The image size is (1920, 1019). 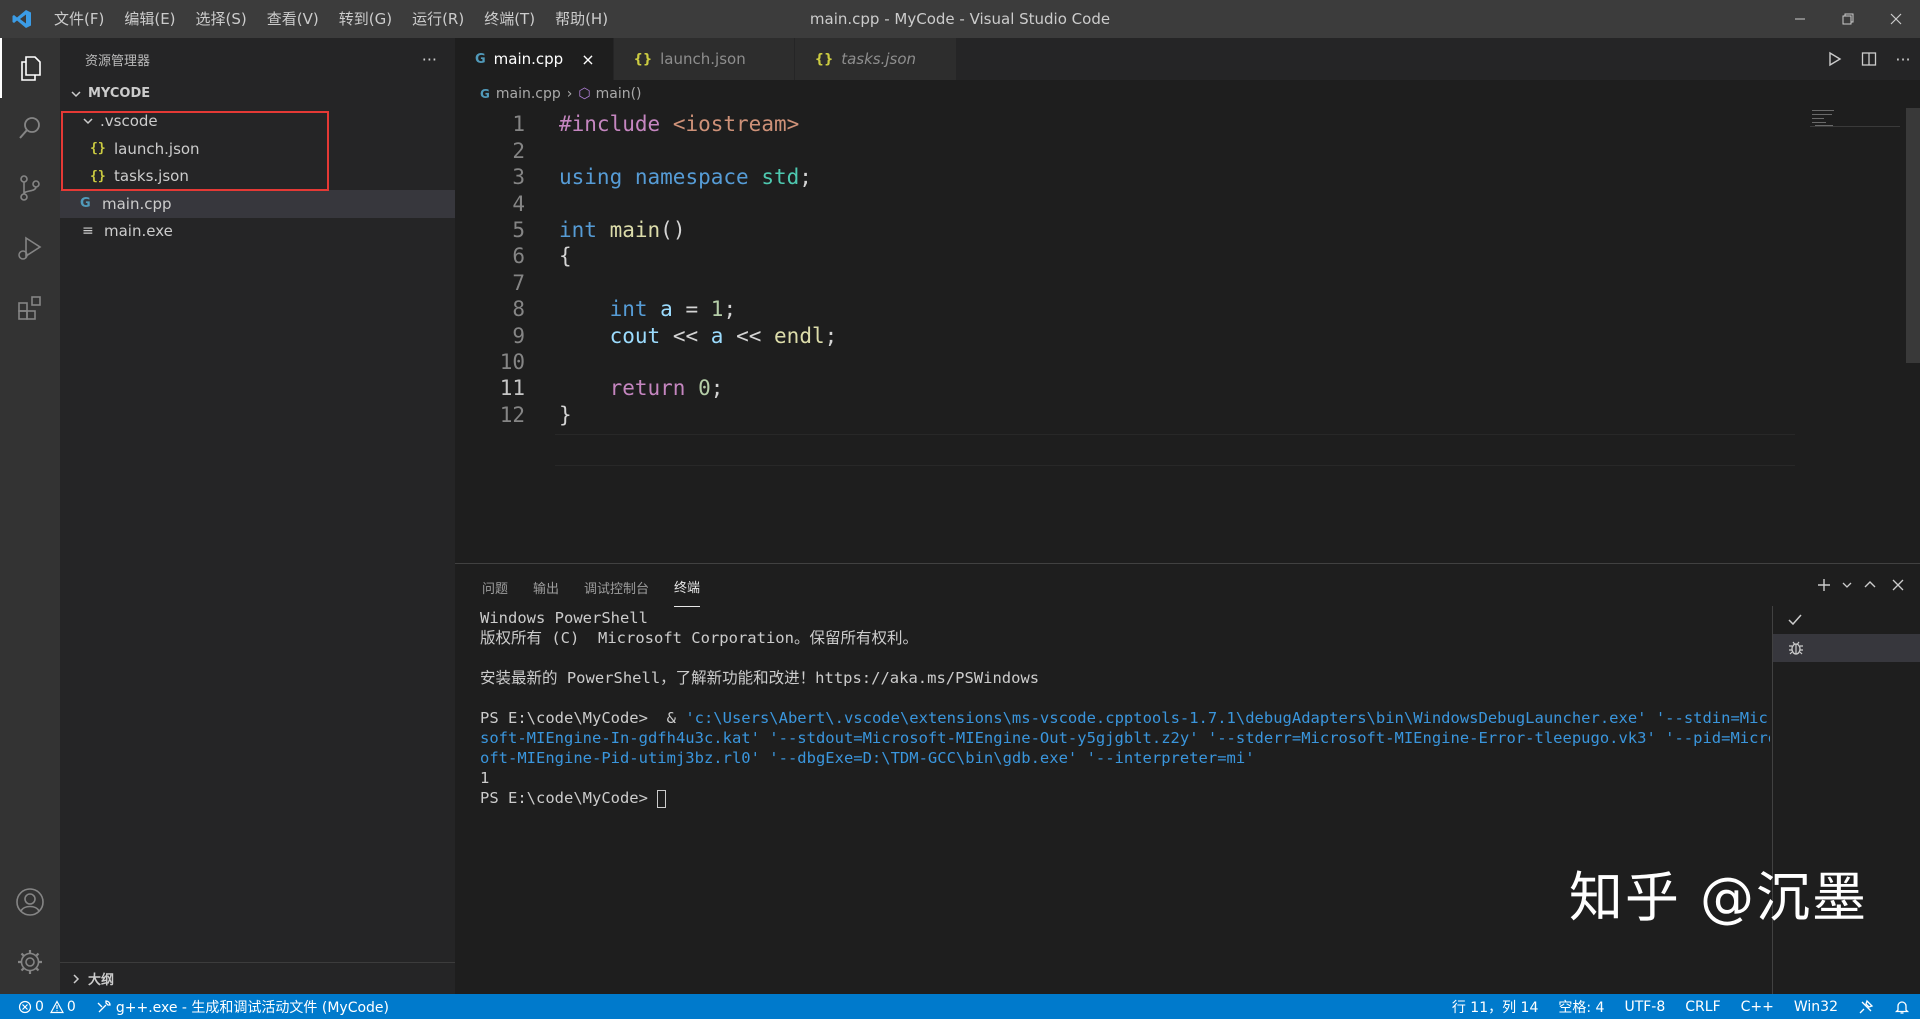 I want to click on run-debug-icon, so click(x=30, y=248).